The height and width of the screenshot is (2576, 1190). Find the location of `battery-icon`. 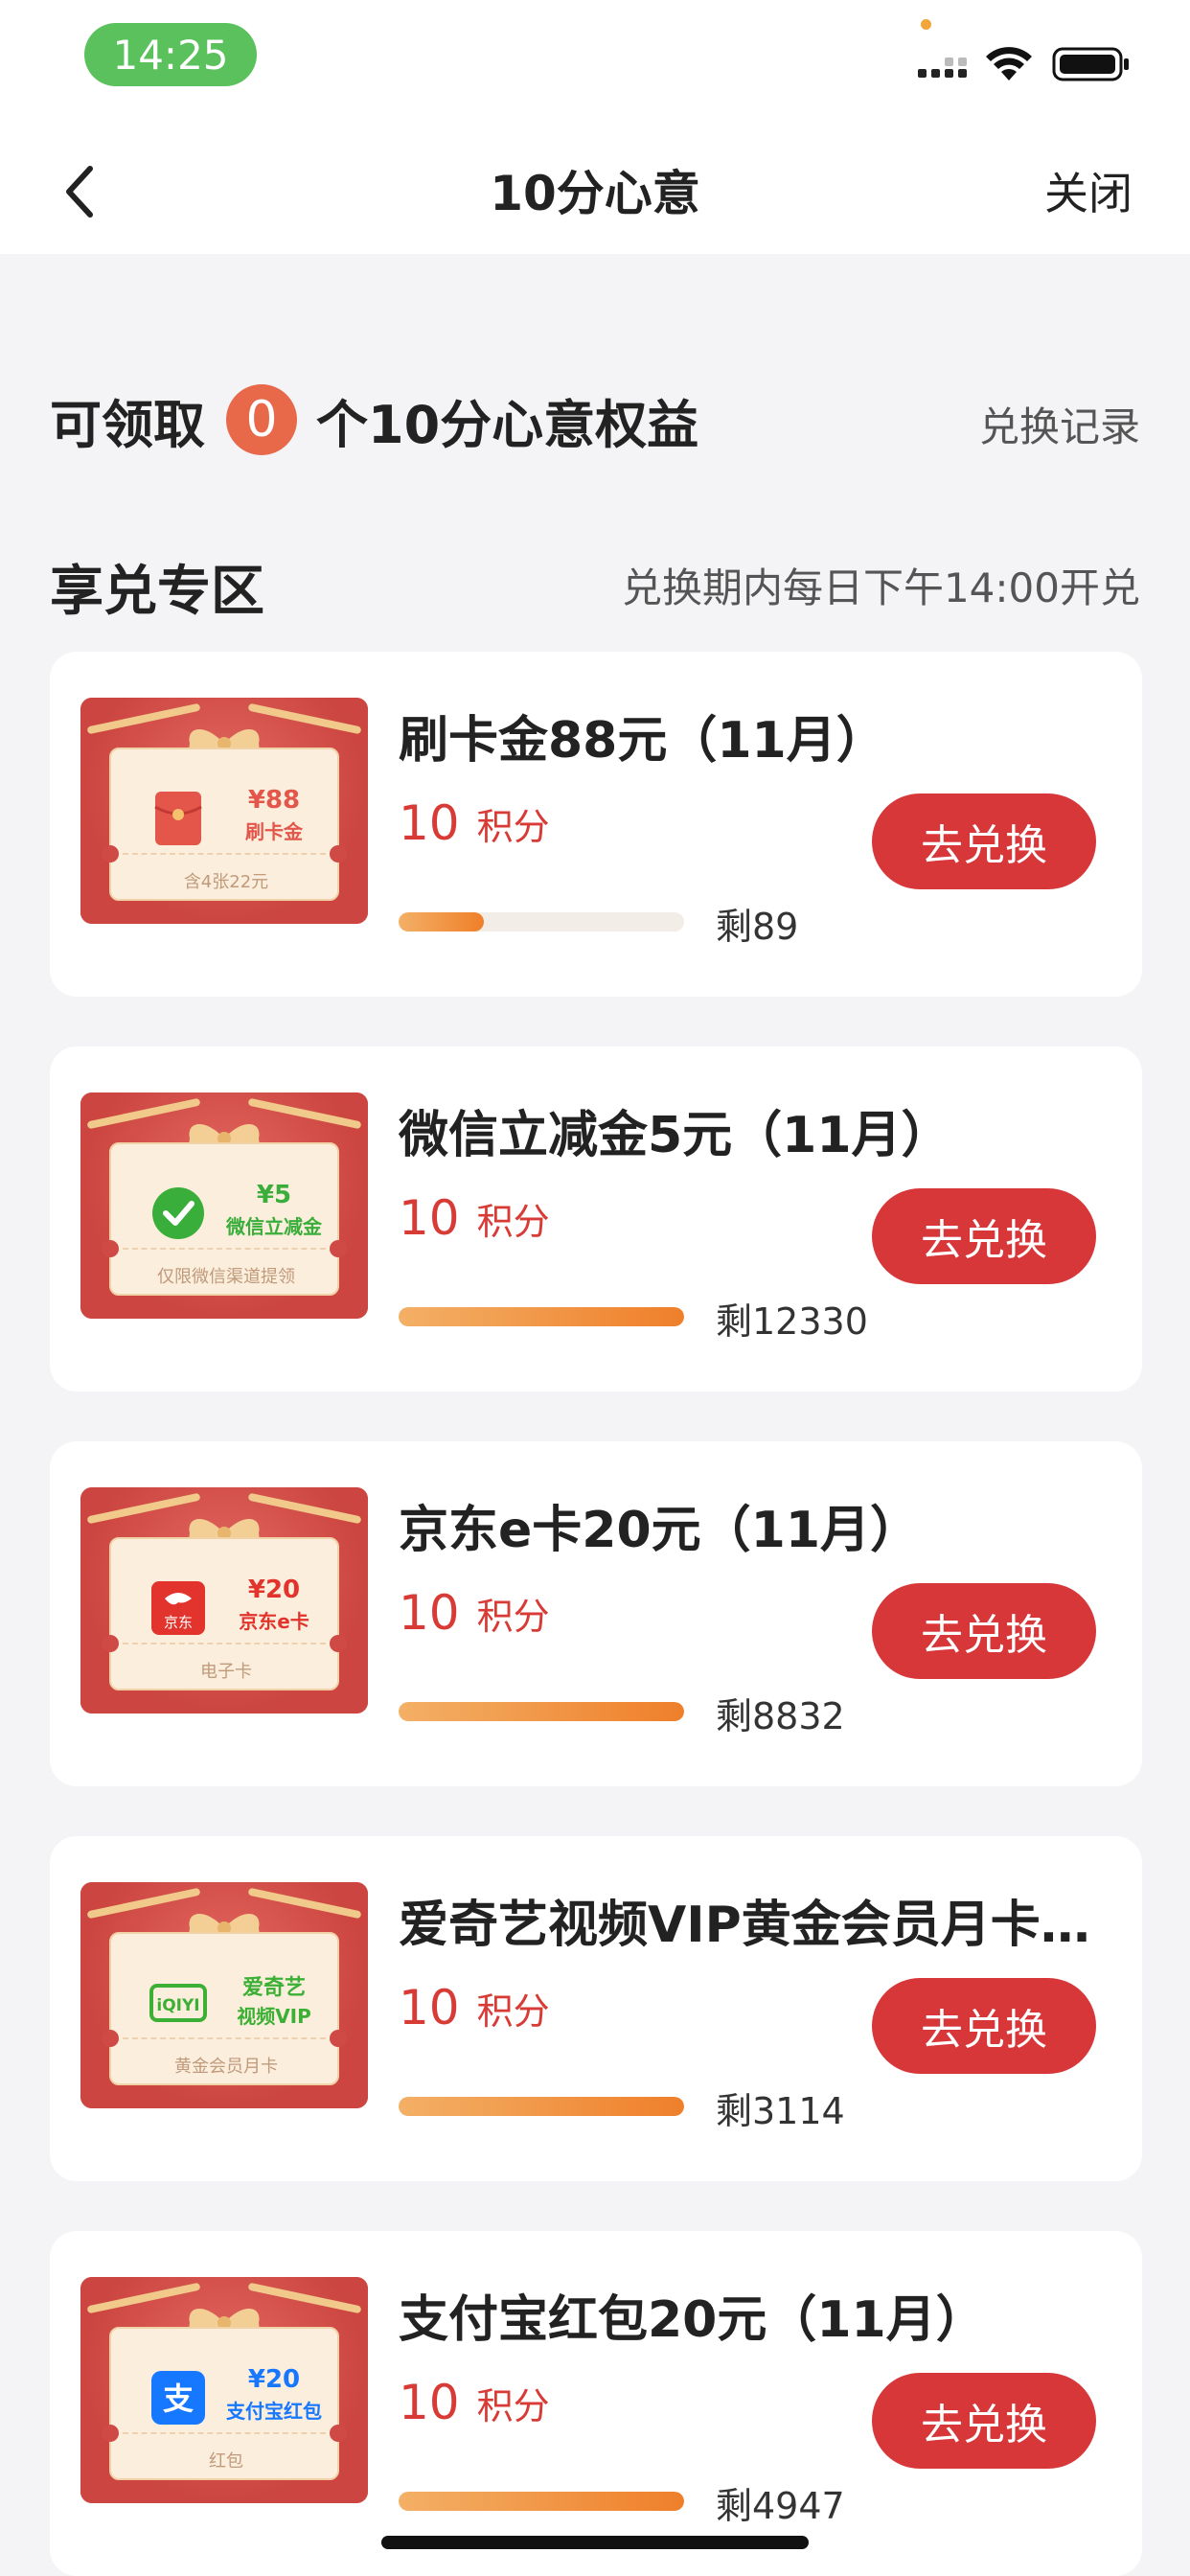

battery-icon is located at coordinates (1091, 64).